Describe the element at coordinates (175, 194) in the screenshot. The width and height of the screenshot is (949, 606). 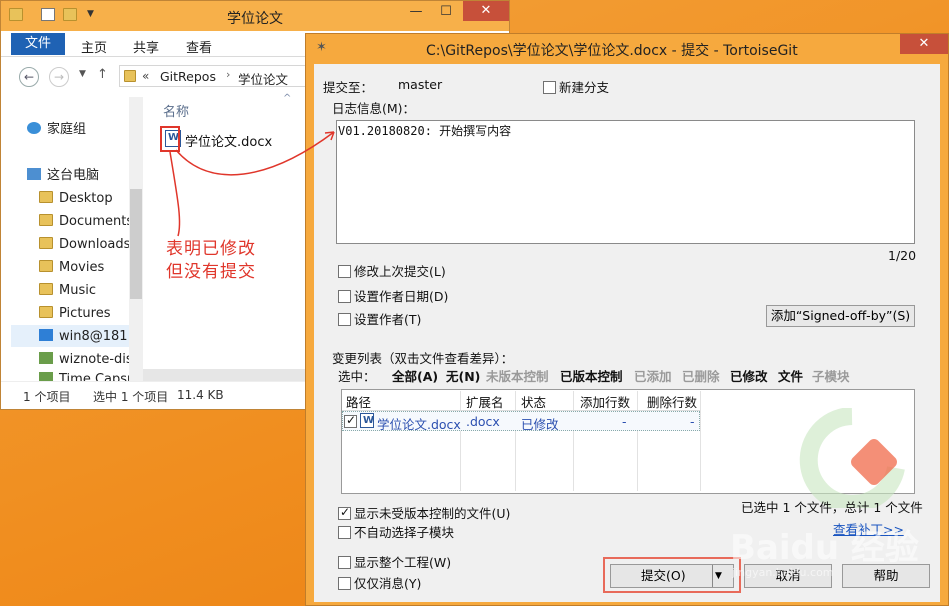
I see `annotation-arrow-down` at that location.